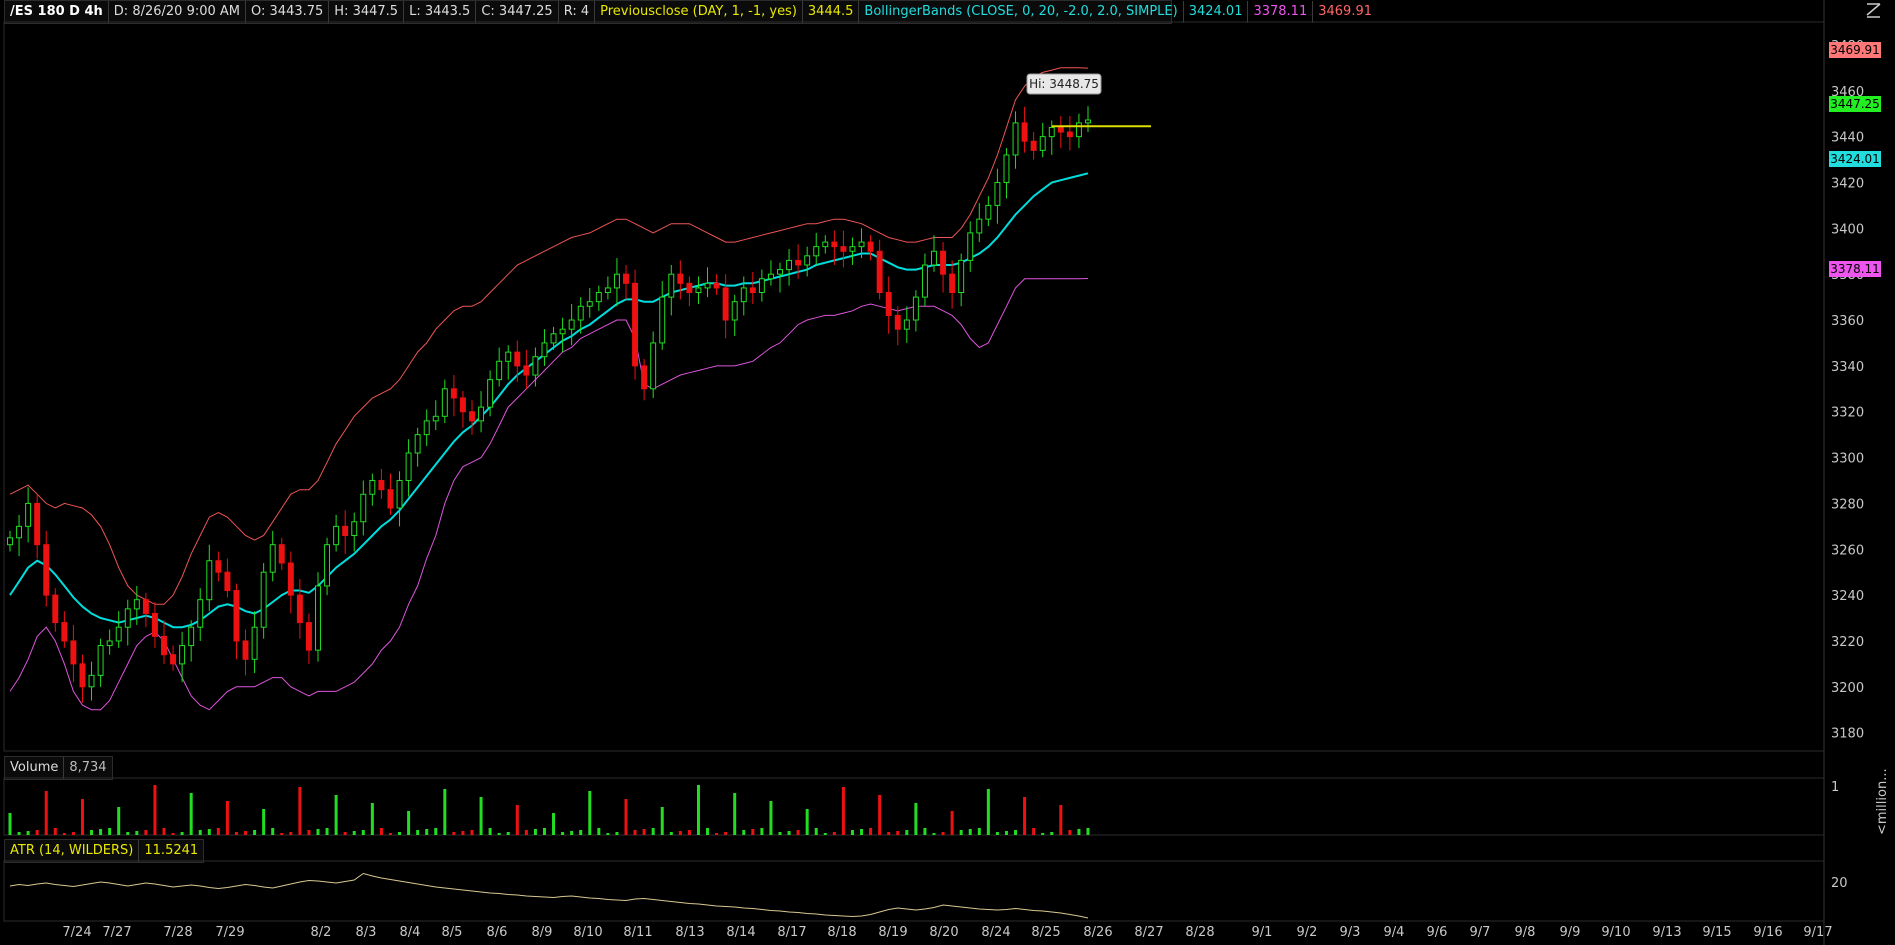 The height and width of the screenshot is (945, 1895). What do you see at coordinates (1847, 229) in the screenshot?
I see `y-tick-label: 3400` at bounding box center [1847, 229].